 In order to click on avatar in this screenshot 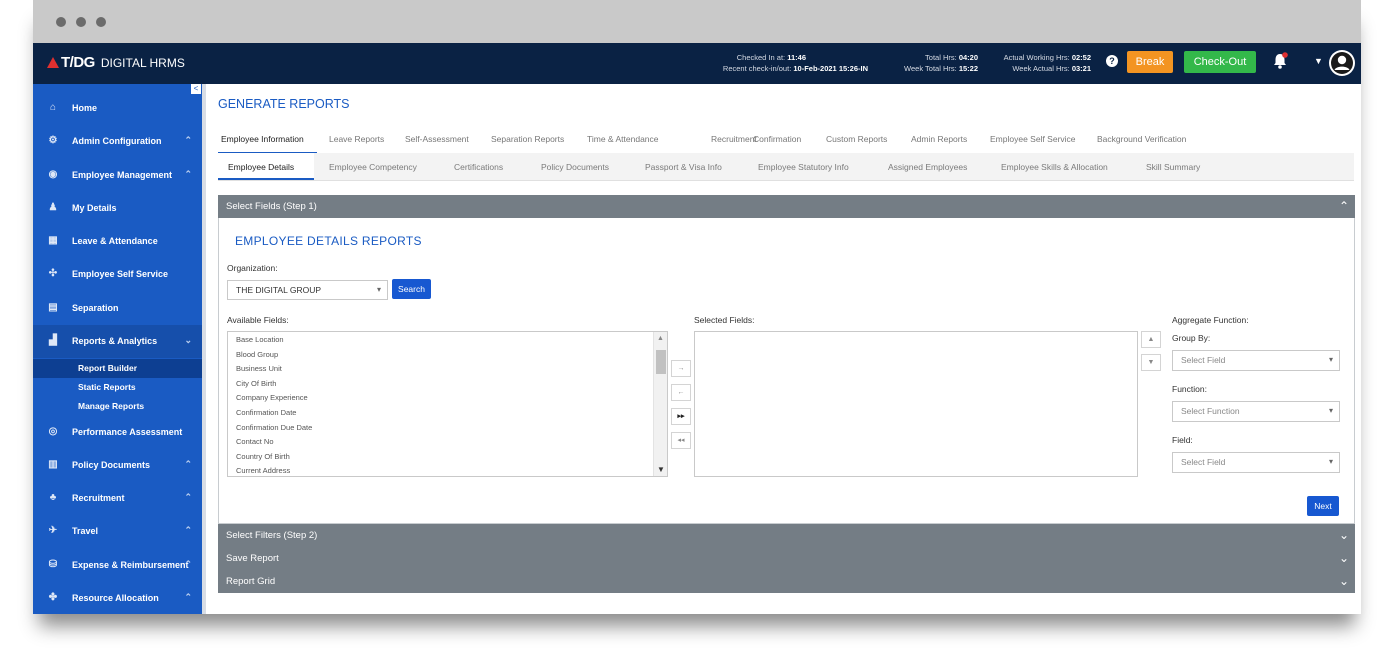, I will do `click(1342, 63)`.